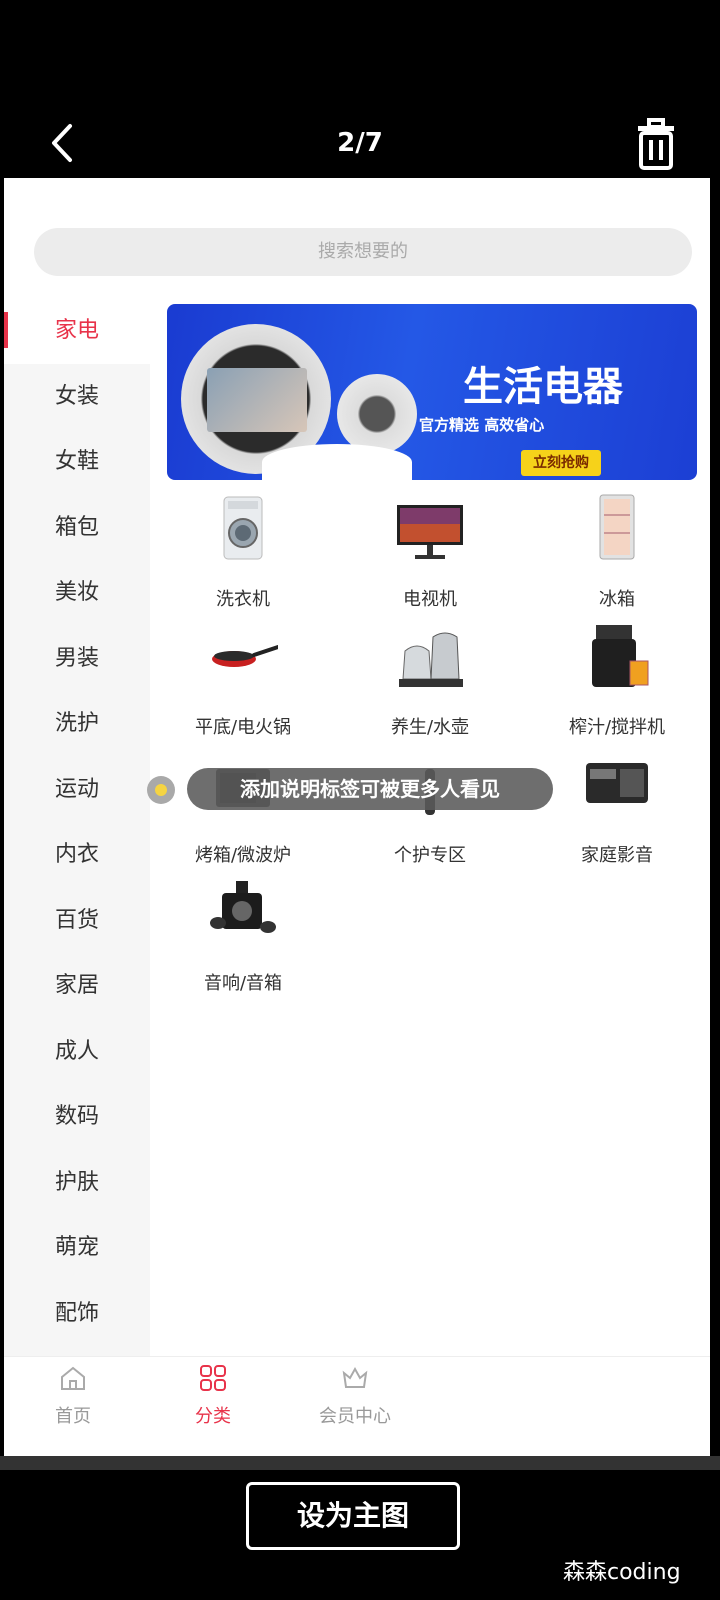 The image size is (720, 1600). I want to click on promo-banner: 生活电器 官方精选 高效省心 立刻抢购, so click(432, 392).